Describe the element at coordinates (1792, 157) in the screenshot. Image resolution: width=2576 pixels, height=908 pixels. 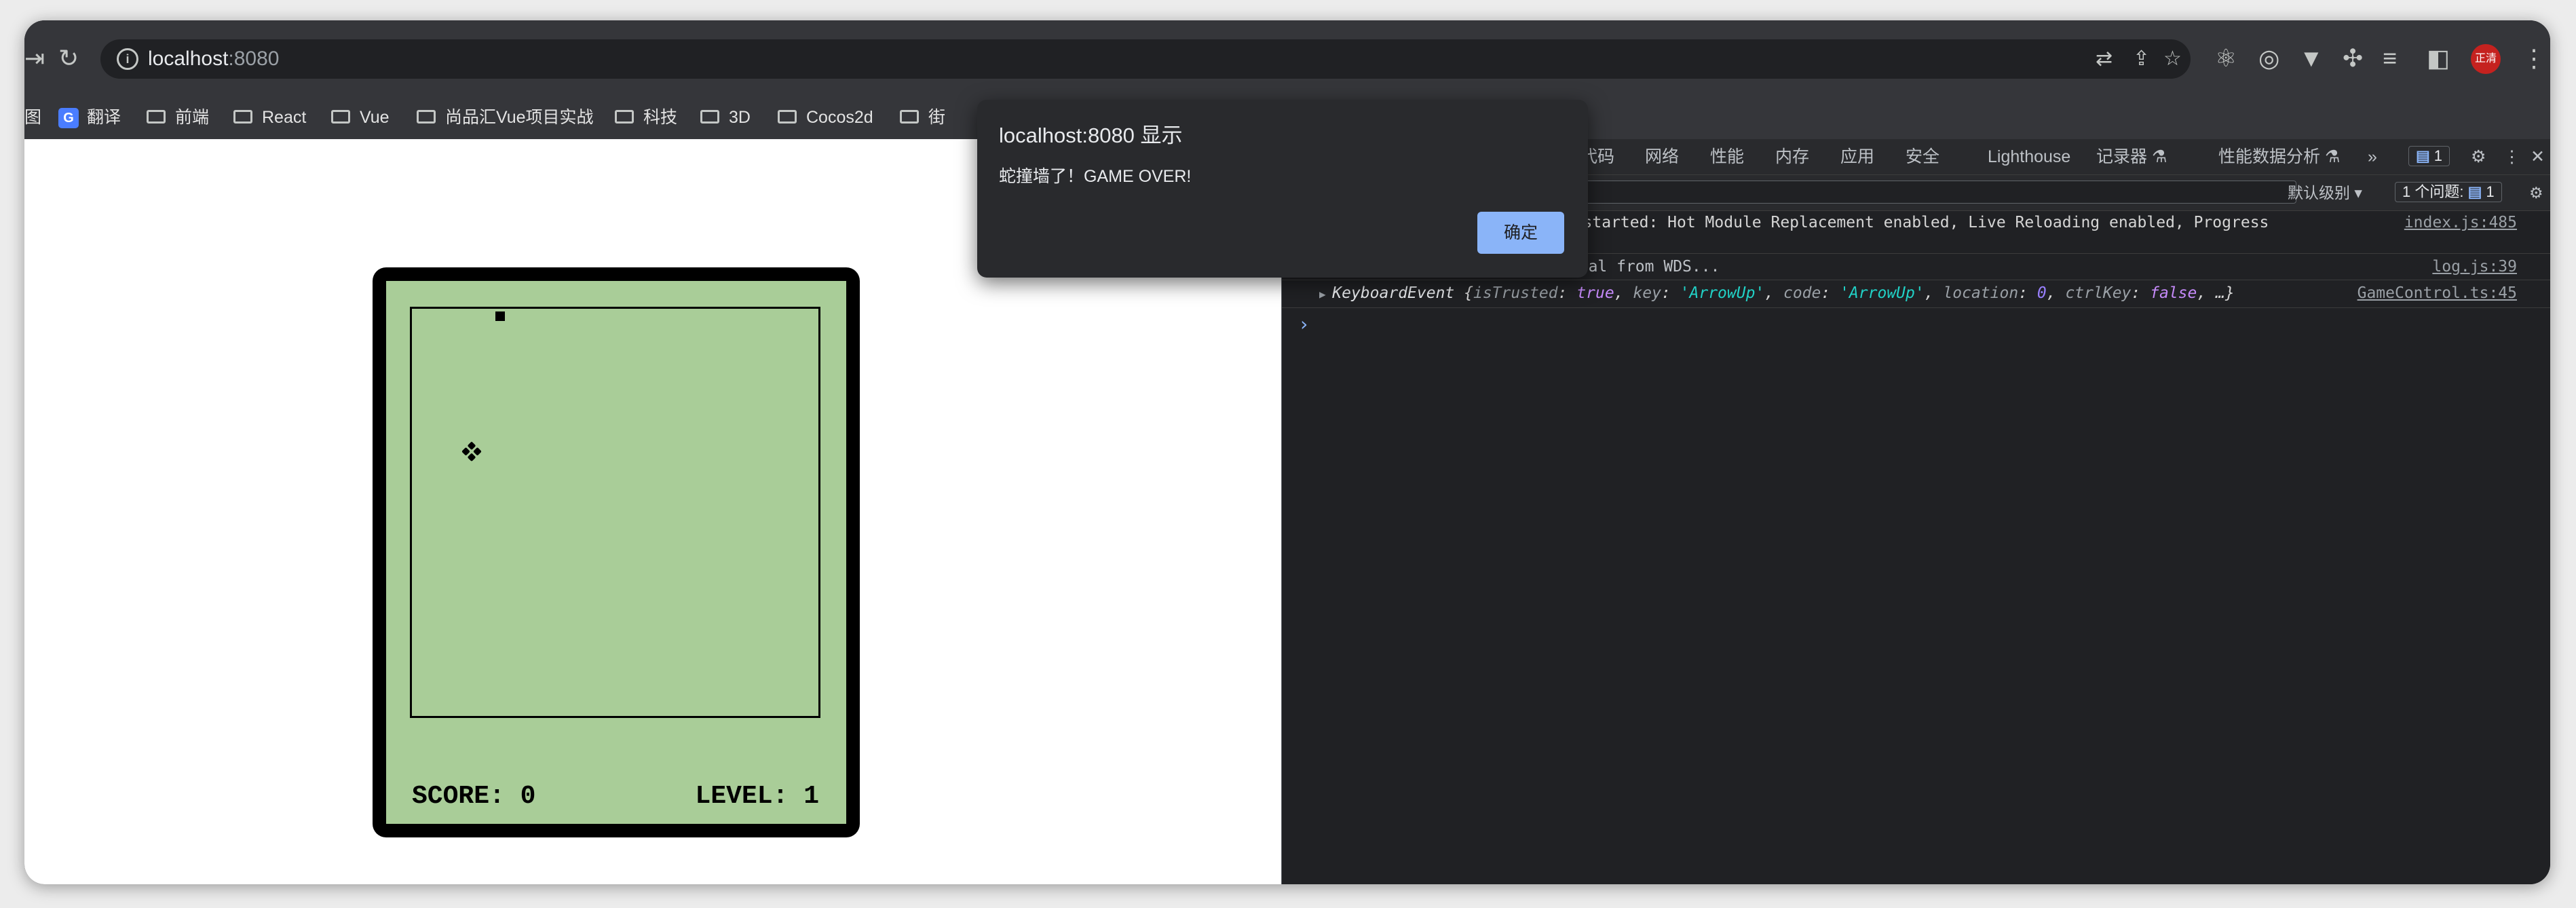
I see `tab-memory: 内存` at that location.